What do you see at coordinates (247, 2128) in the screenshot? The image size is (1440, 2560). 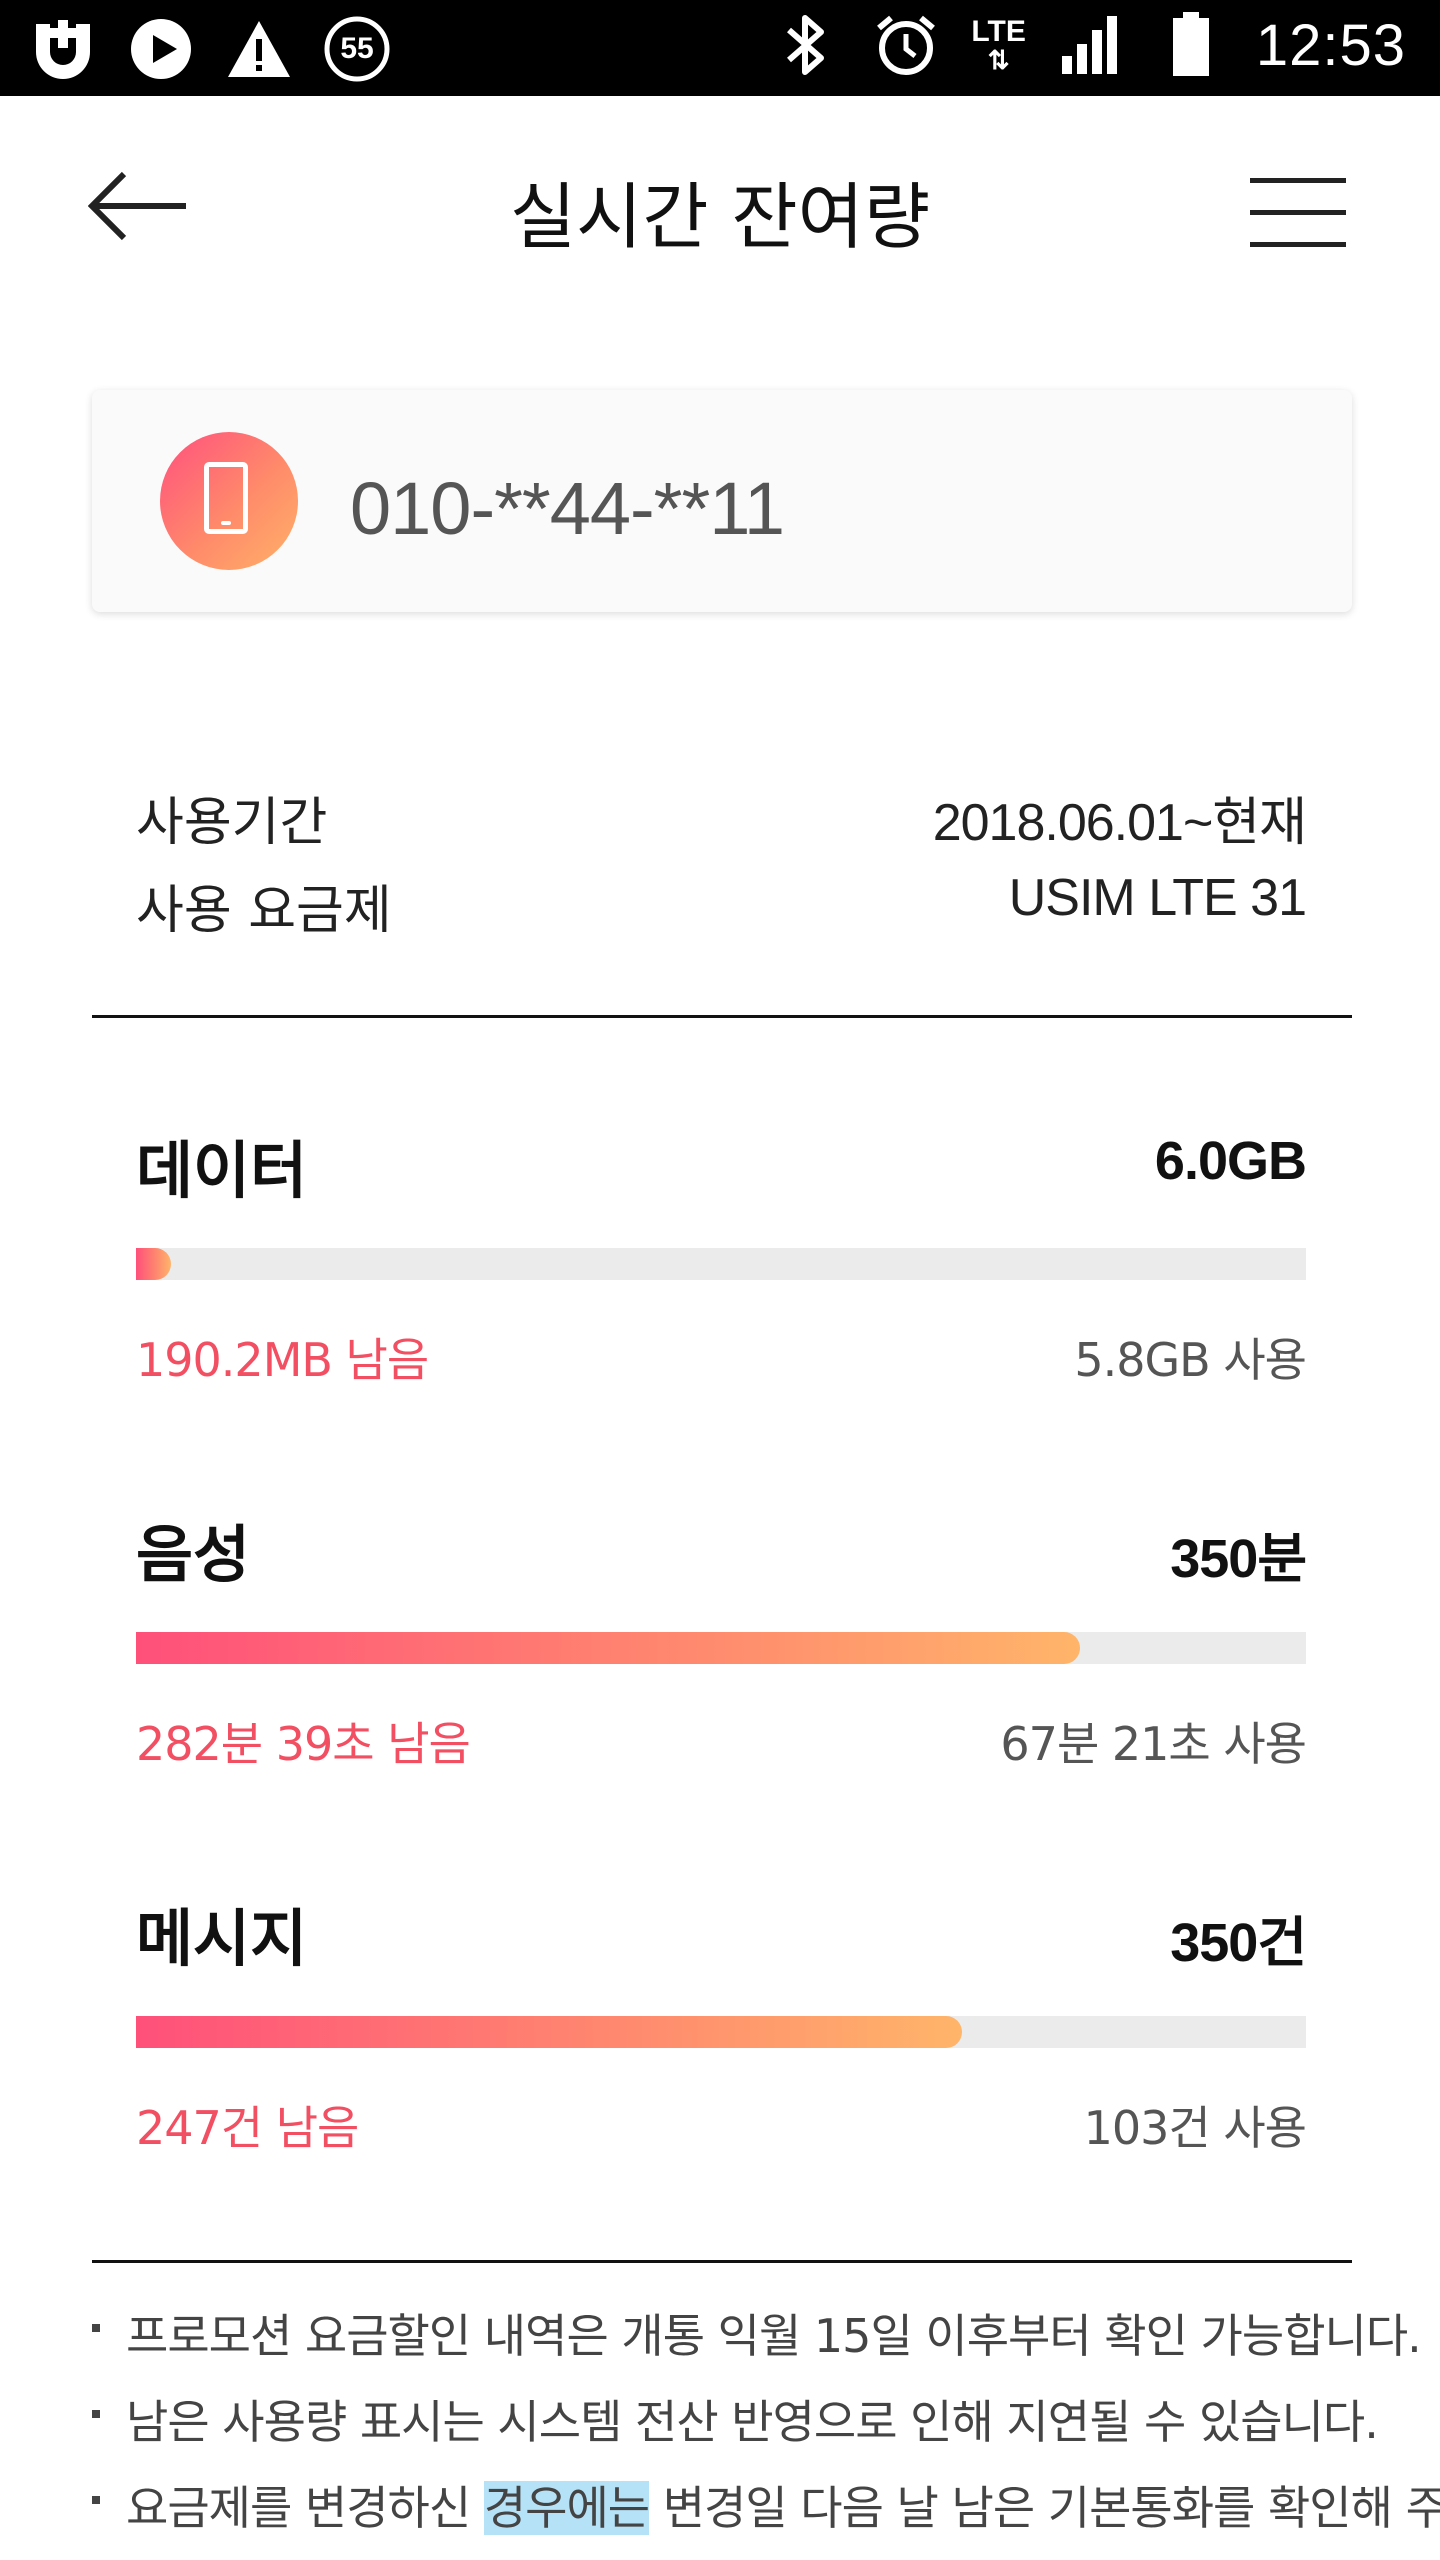 I see `usage-remaining: 247건 남음` at bounding box center [247, 2128].